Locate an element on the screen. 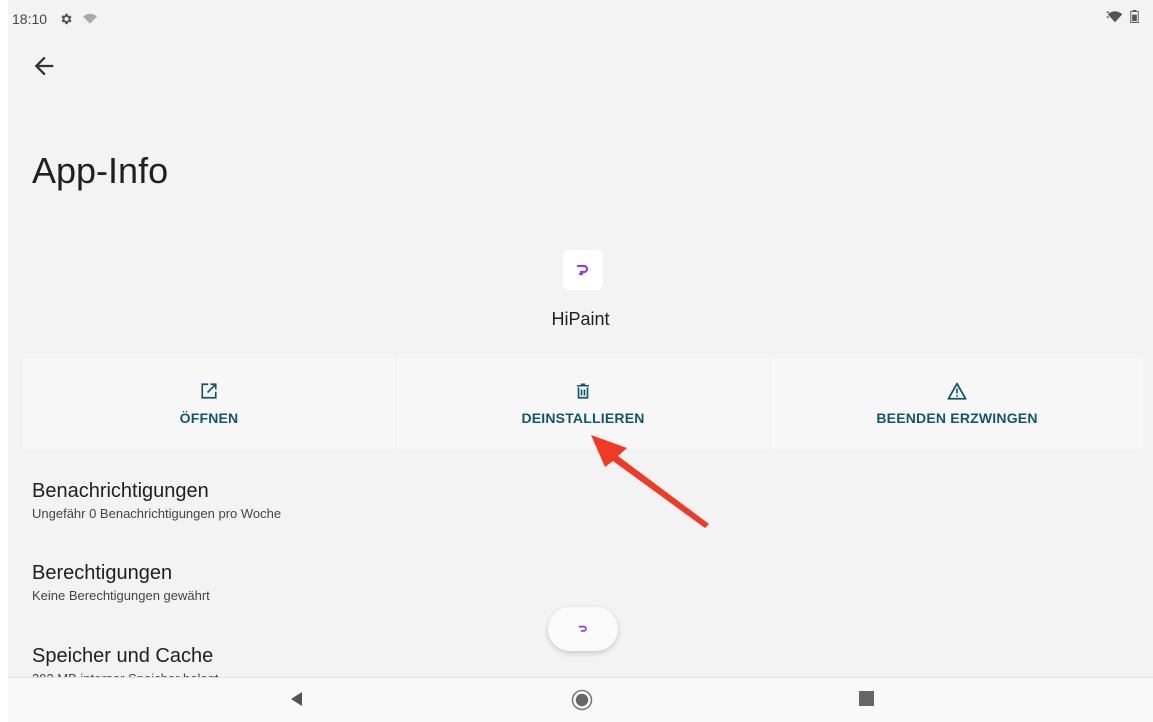 The width and height of the screenshot is (1153, 722). uninstall-button-label: DEINSTALLIEREN is located at coordinates (583, 417).